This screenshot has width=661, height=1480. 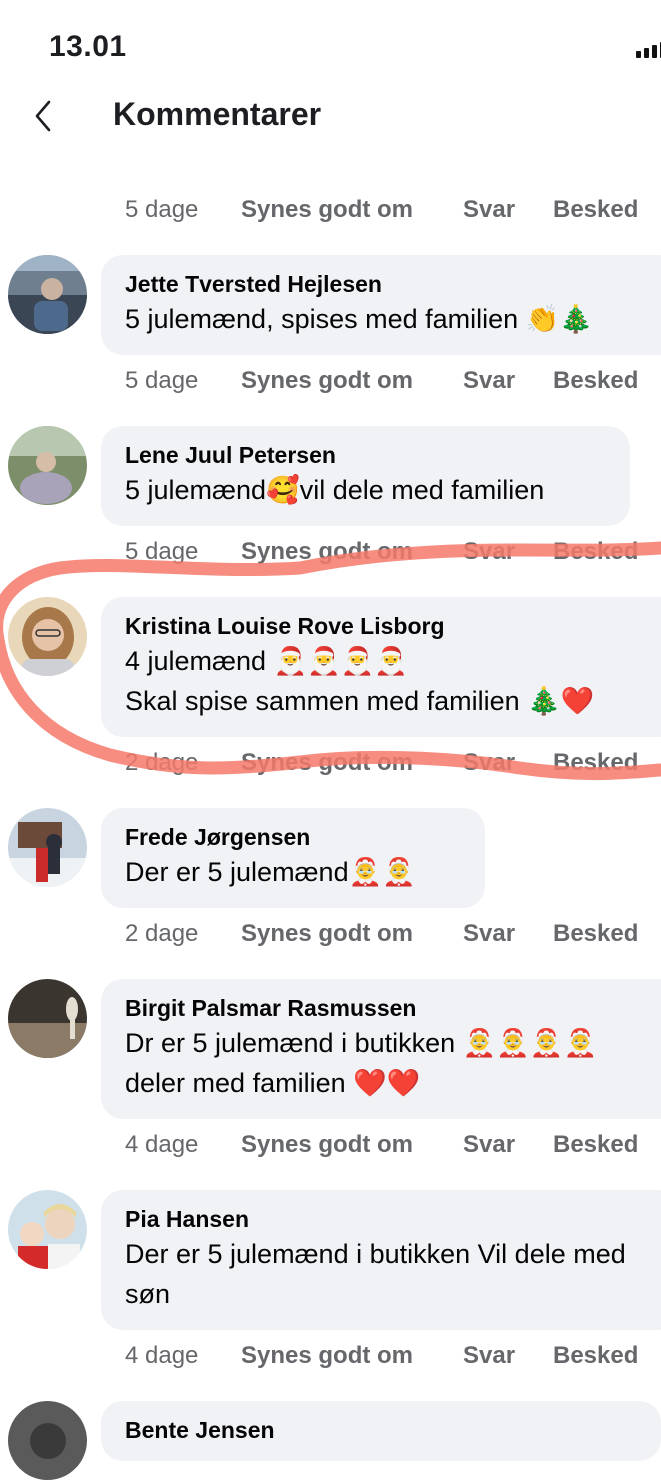 What do you see at coordinates (393, 626) in the screenshot?
I see `comment-author: Kristina Louise Rove Lisborg` at bounding box center [393, 626].